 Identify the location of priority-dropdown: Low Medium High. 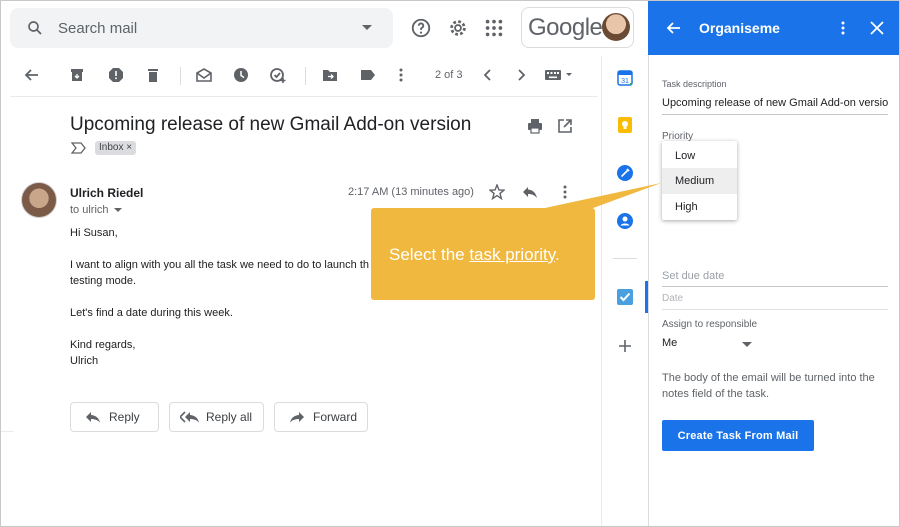
(699, 180).